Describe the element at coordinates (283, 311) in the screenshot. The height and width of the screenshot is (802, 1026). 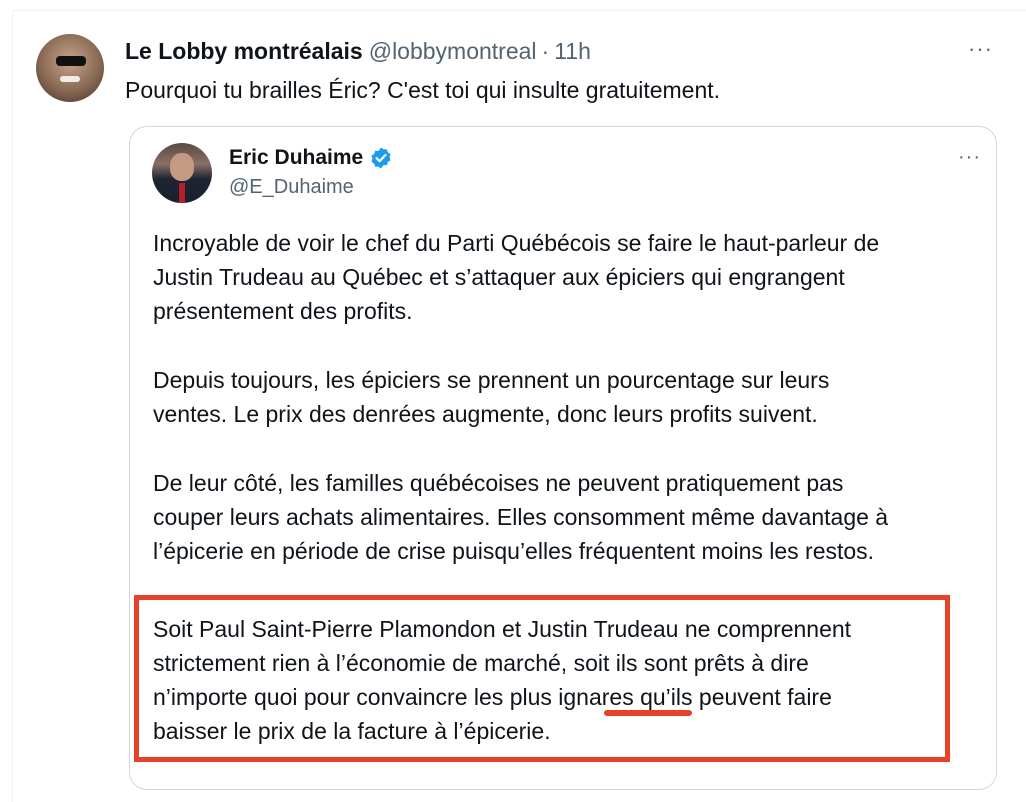
I see `paragraph-line: présentement des profits.` at that location.